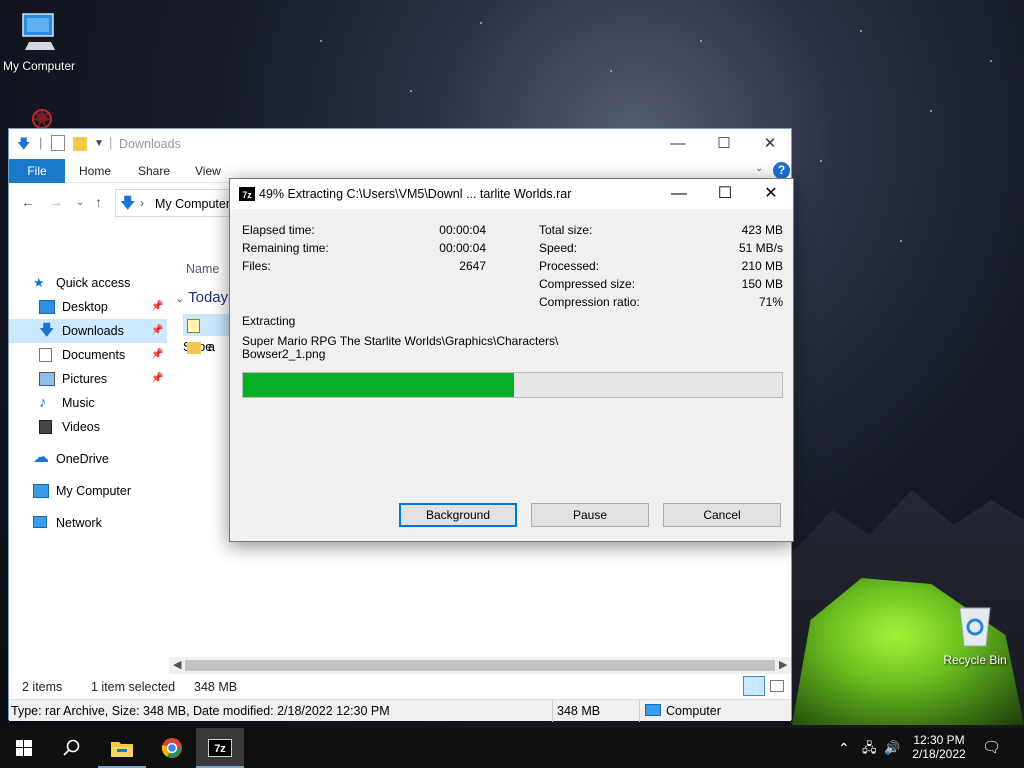 Image resolution: width=1024 pixels, height=768 pixels. I want to click on speed-value: 51 MB/s, so click(760, 248).